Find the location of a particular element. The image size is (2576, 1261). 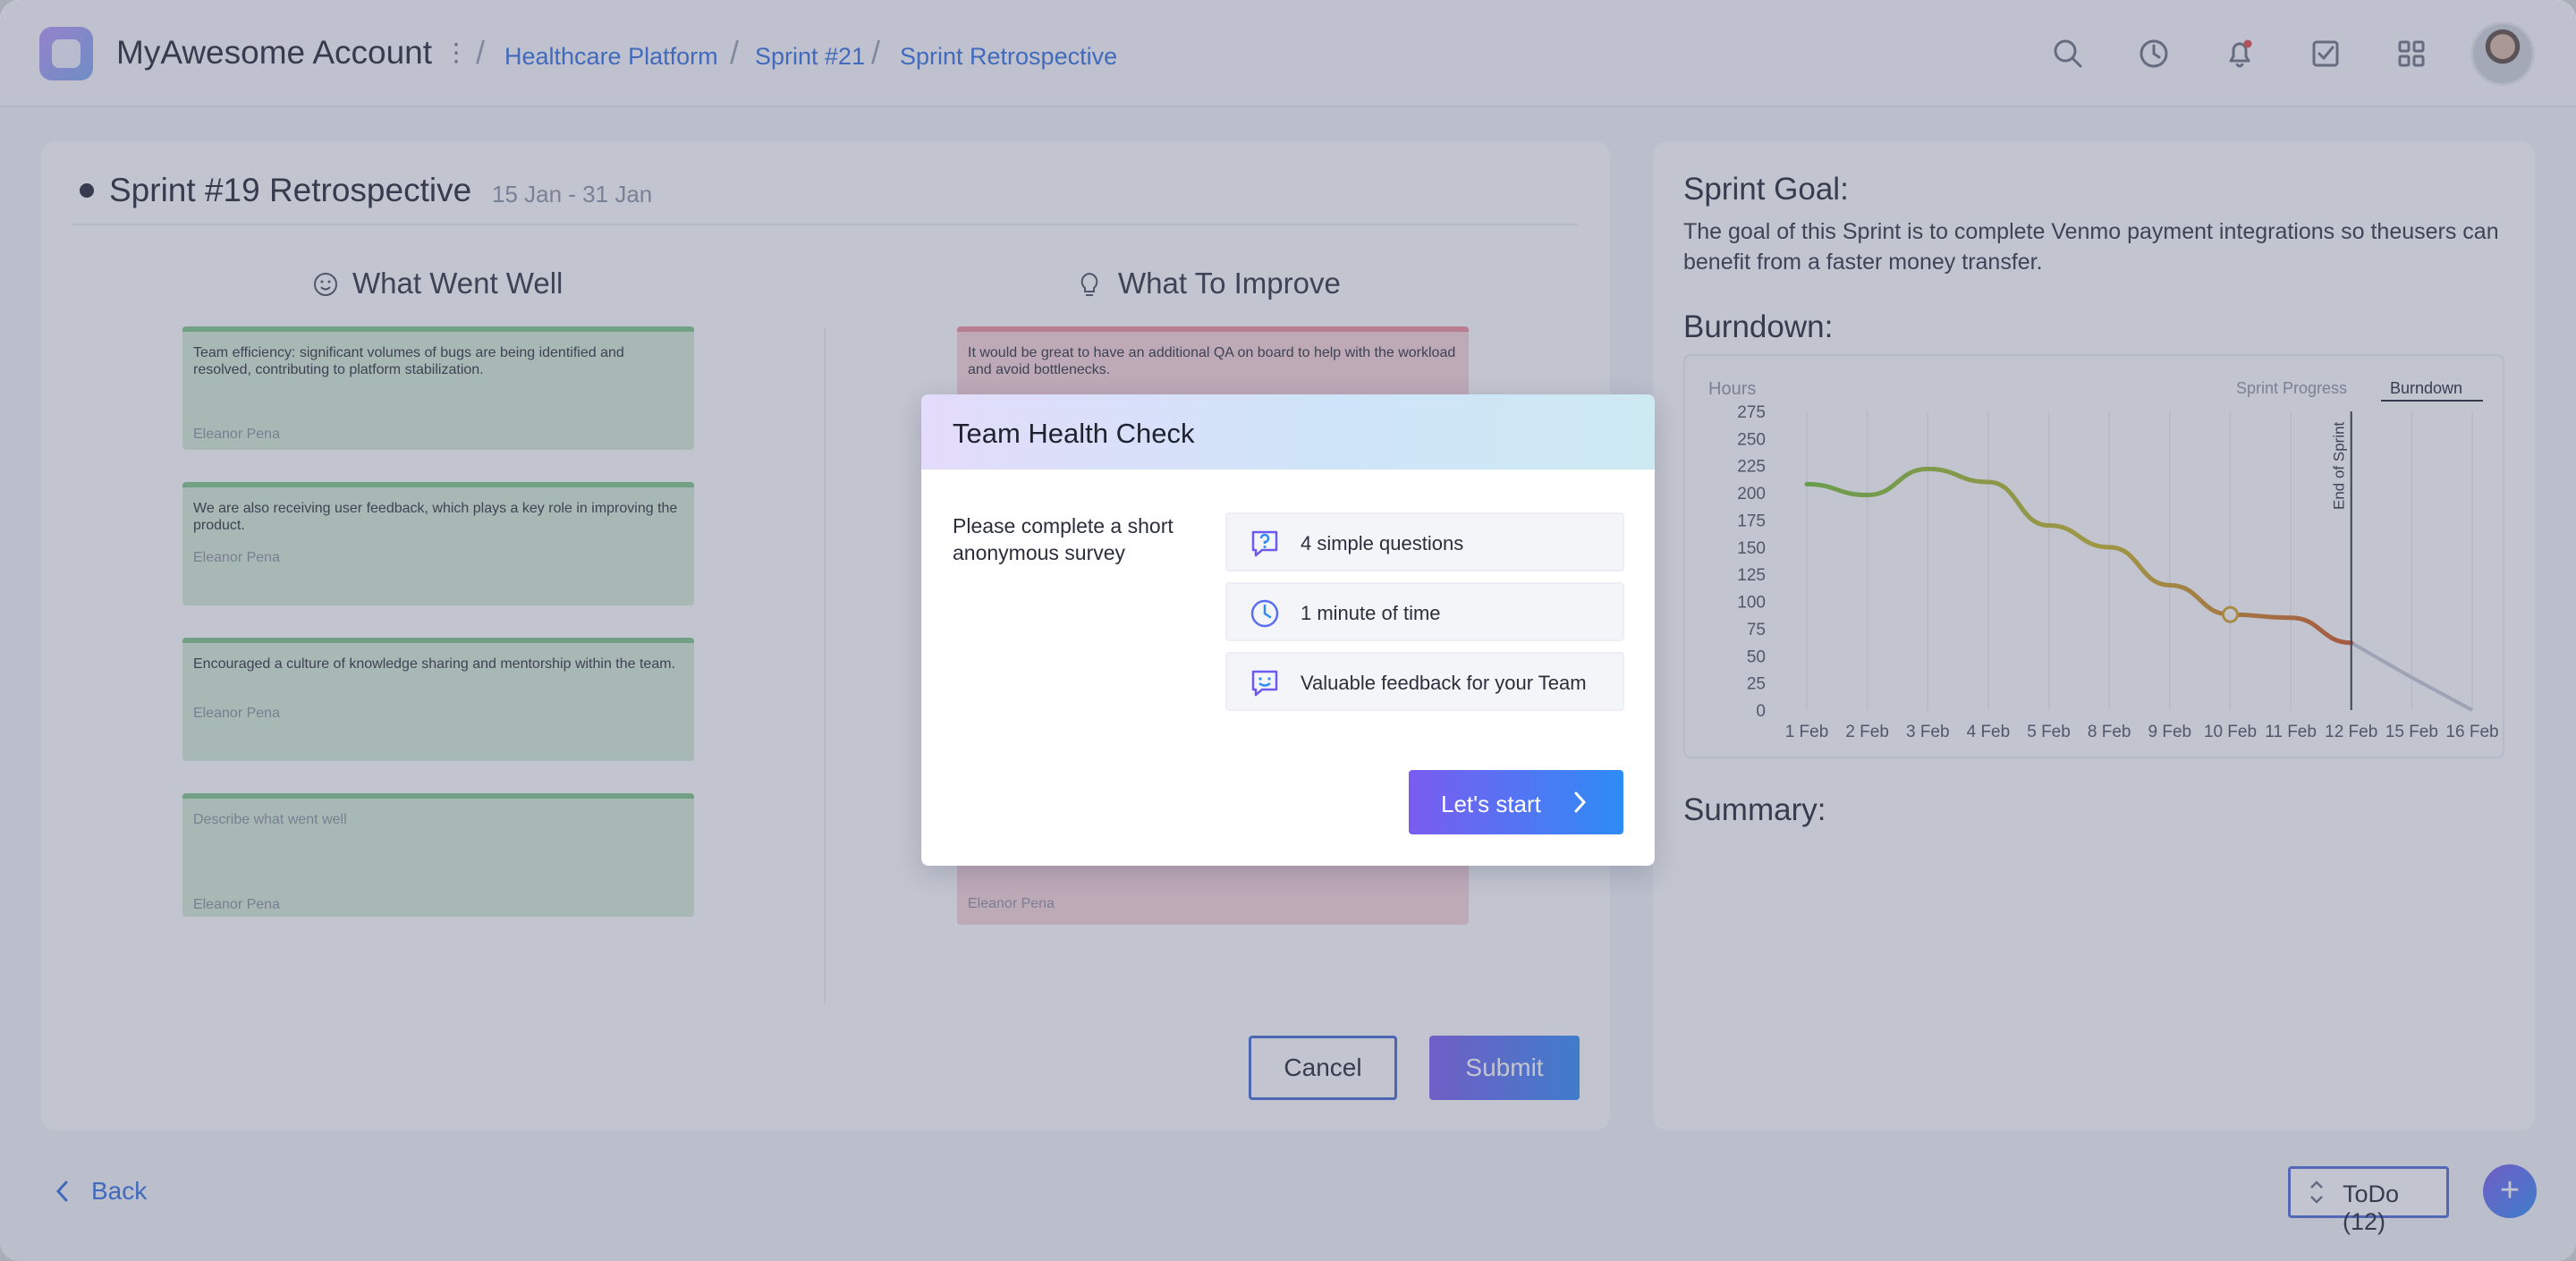

feature-label: Valuable feedback for your Team is located at coordinates (1444, 683).